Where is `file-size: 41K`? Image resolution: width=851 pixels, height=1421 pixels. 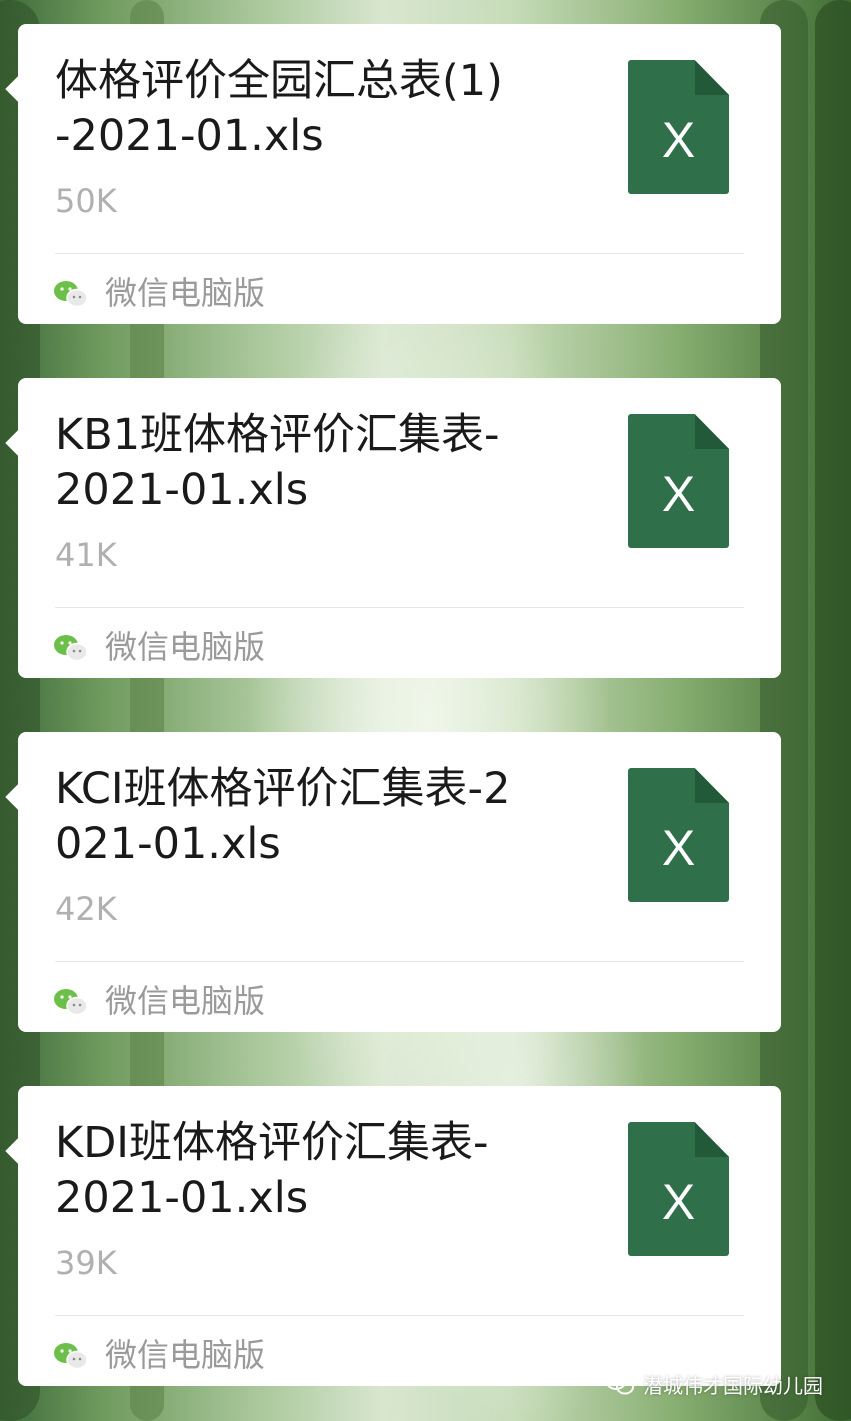
file-size: 41K is located at coordinates (86, 555).